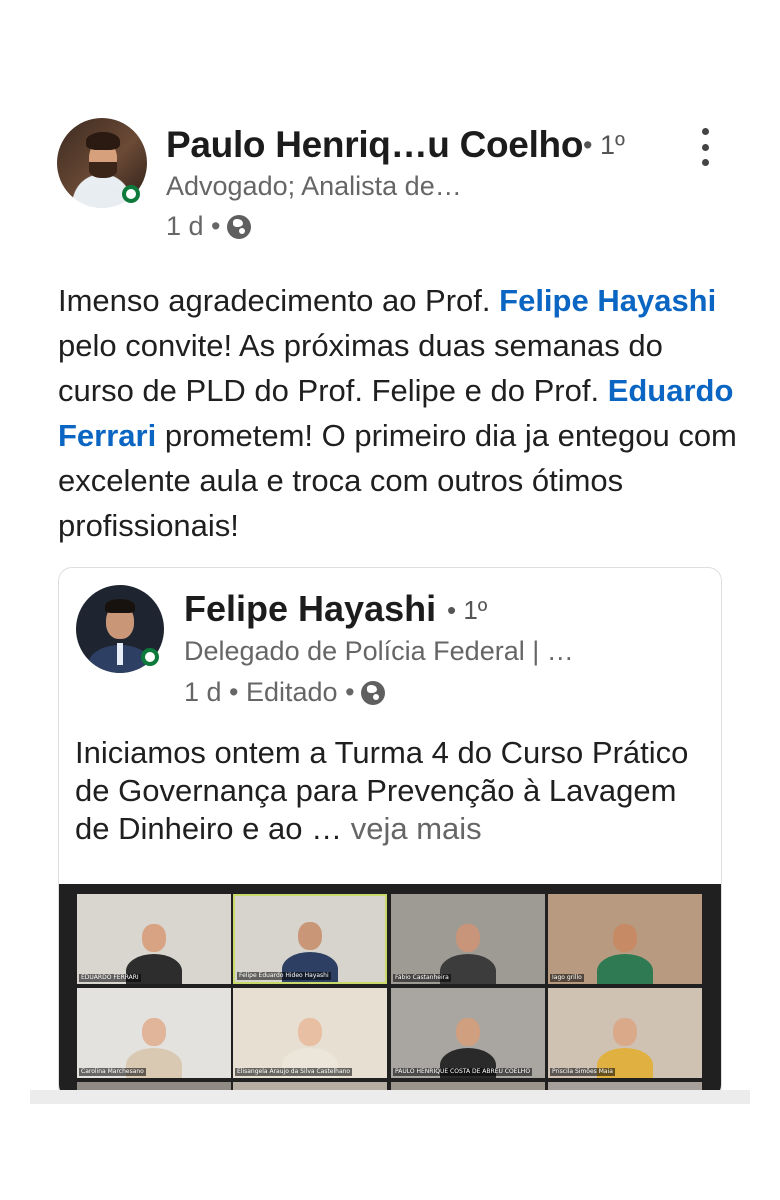  I want to click on participant-name-label: Fábio Castanheira, so click(422, 978).